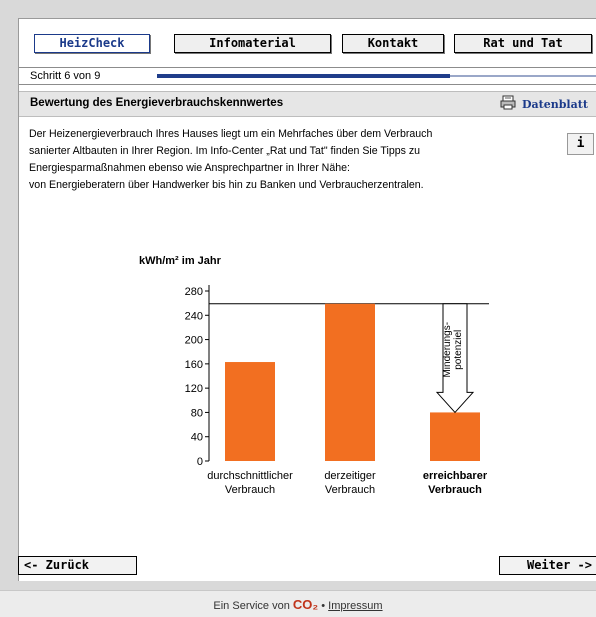  Describe the element at coordinates (92, 43) in the screenshot. I see `tab-heizcheck: HeizCheck` at that location.